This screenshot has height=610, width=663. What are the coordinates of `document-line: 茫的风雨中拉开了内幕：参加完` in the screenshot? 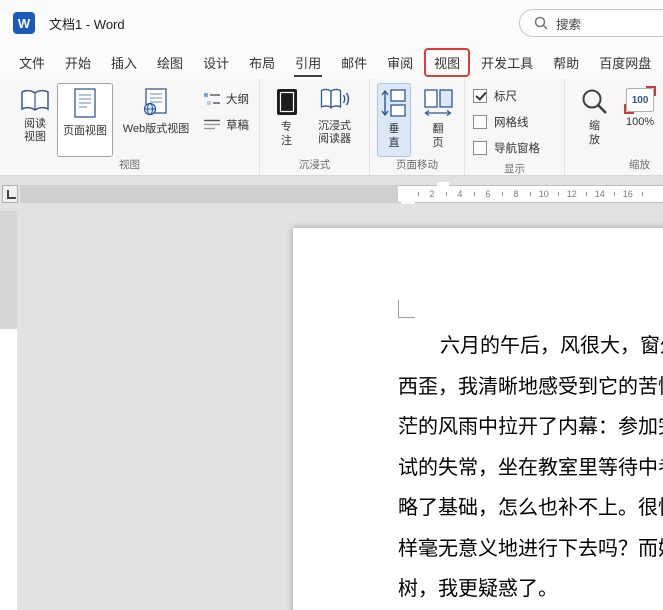 It's located at (530, 427).